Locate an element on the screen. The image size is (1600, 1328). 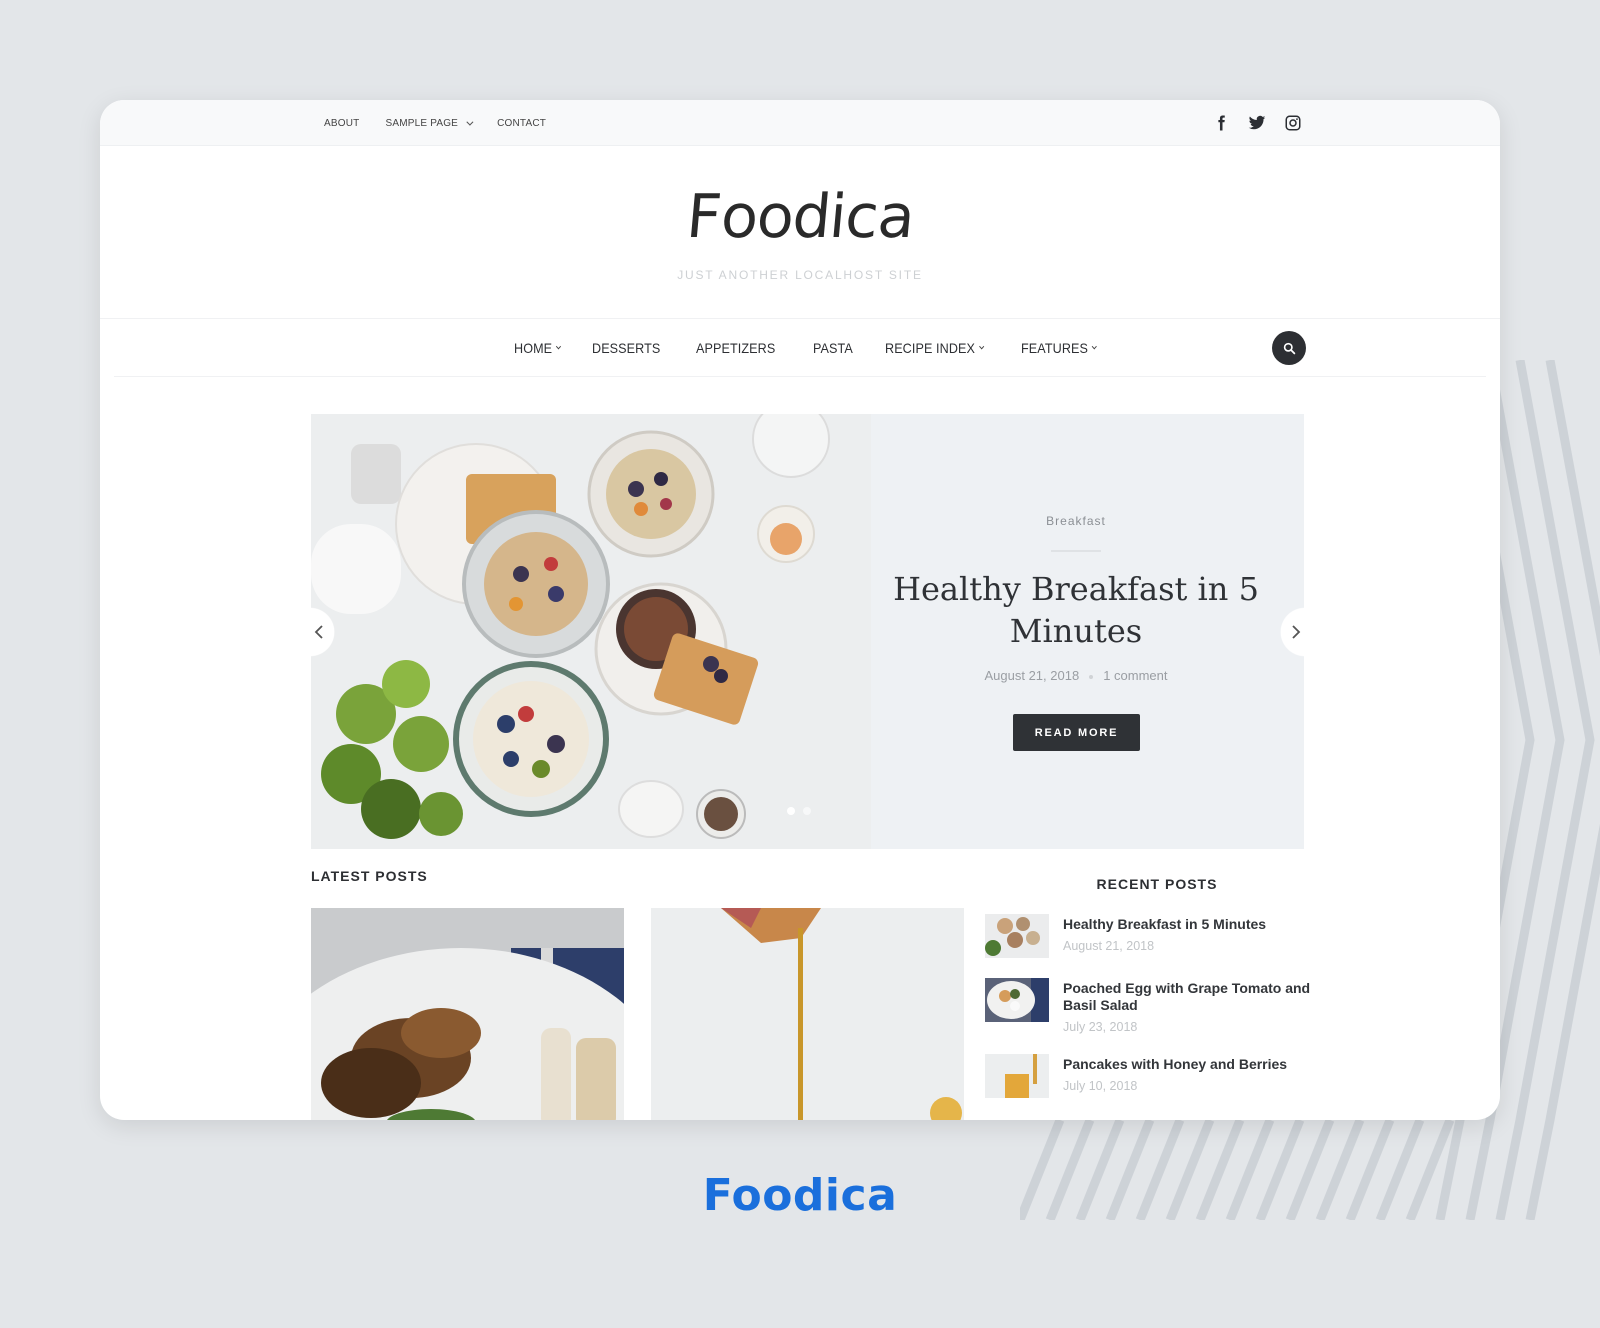
recent-post-title: Pancakes with Honey and Berries is located at coordinates (1175, 1064).